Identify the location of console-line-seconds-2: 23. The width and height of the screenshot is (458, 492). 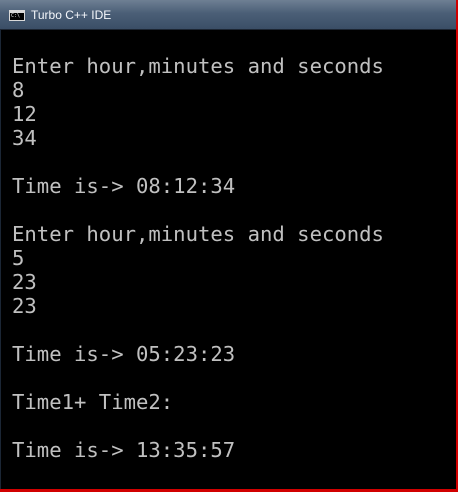
(24, 306).